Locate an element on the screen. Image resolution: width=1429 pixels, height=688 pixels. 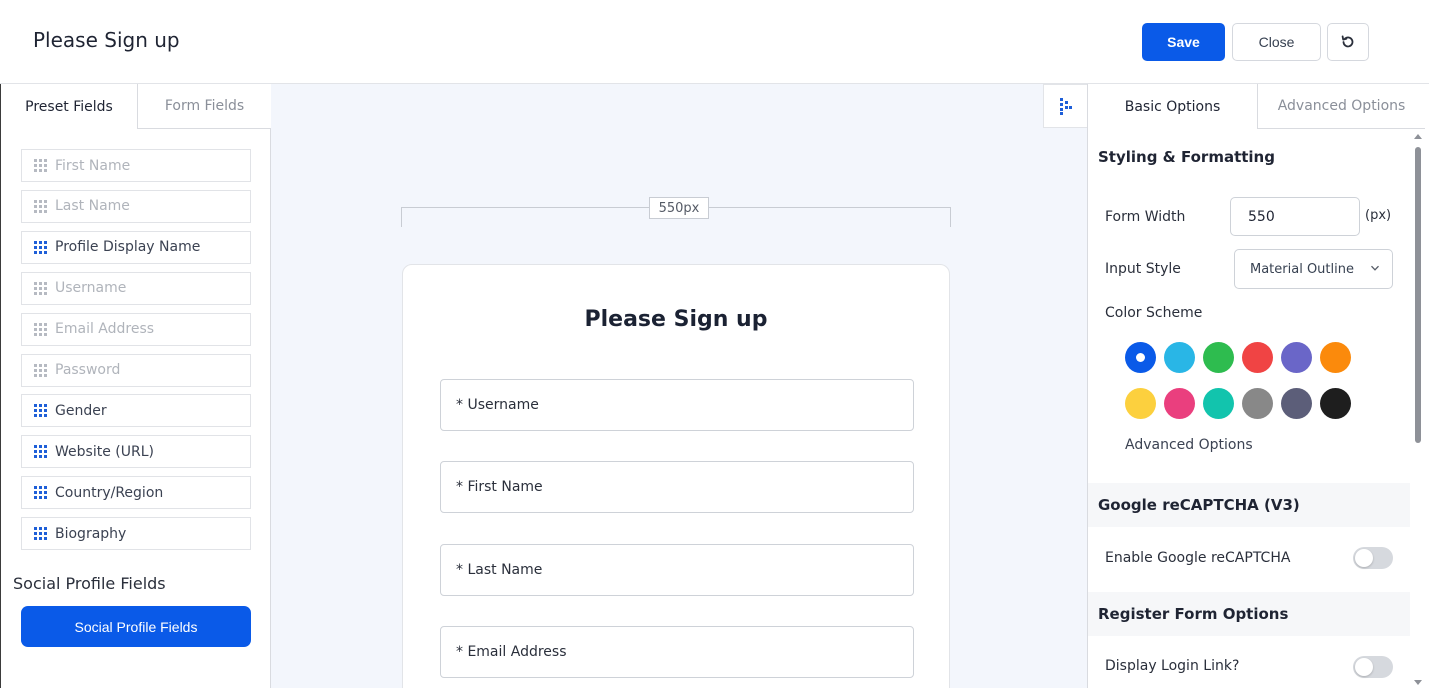
panel-drag-handle is located at coordinates (1065, 106).